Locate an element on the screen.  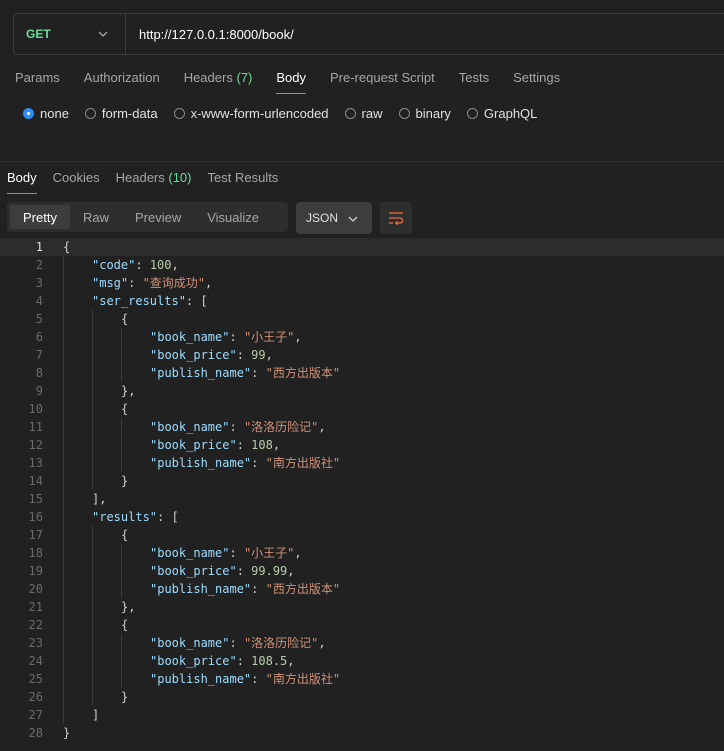
radio-selected-icon is located at coordinates (28, 113).